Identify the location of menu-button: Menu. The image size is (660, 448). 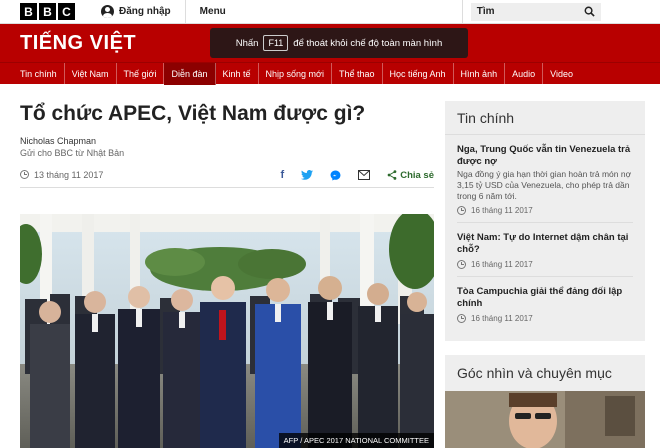
(213, 12).